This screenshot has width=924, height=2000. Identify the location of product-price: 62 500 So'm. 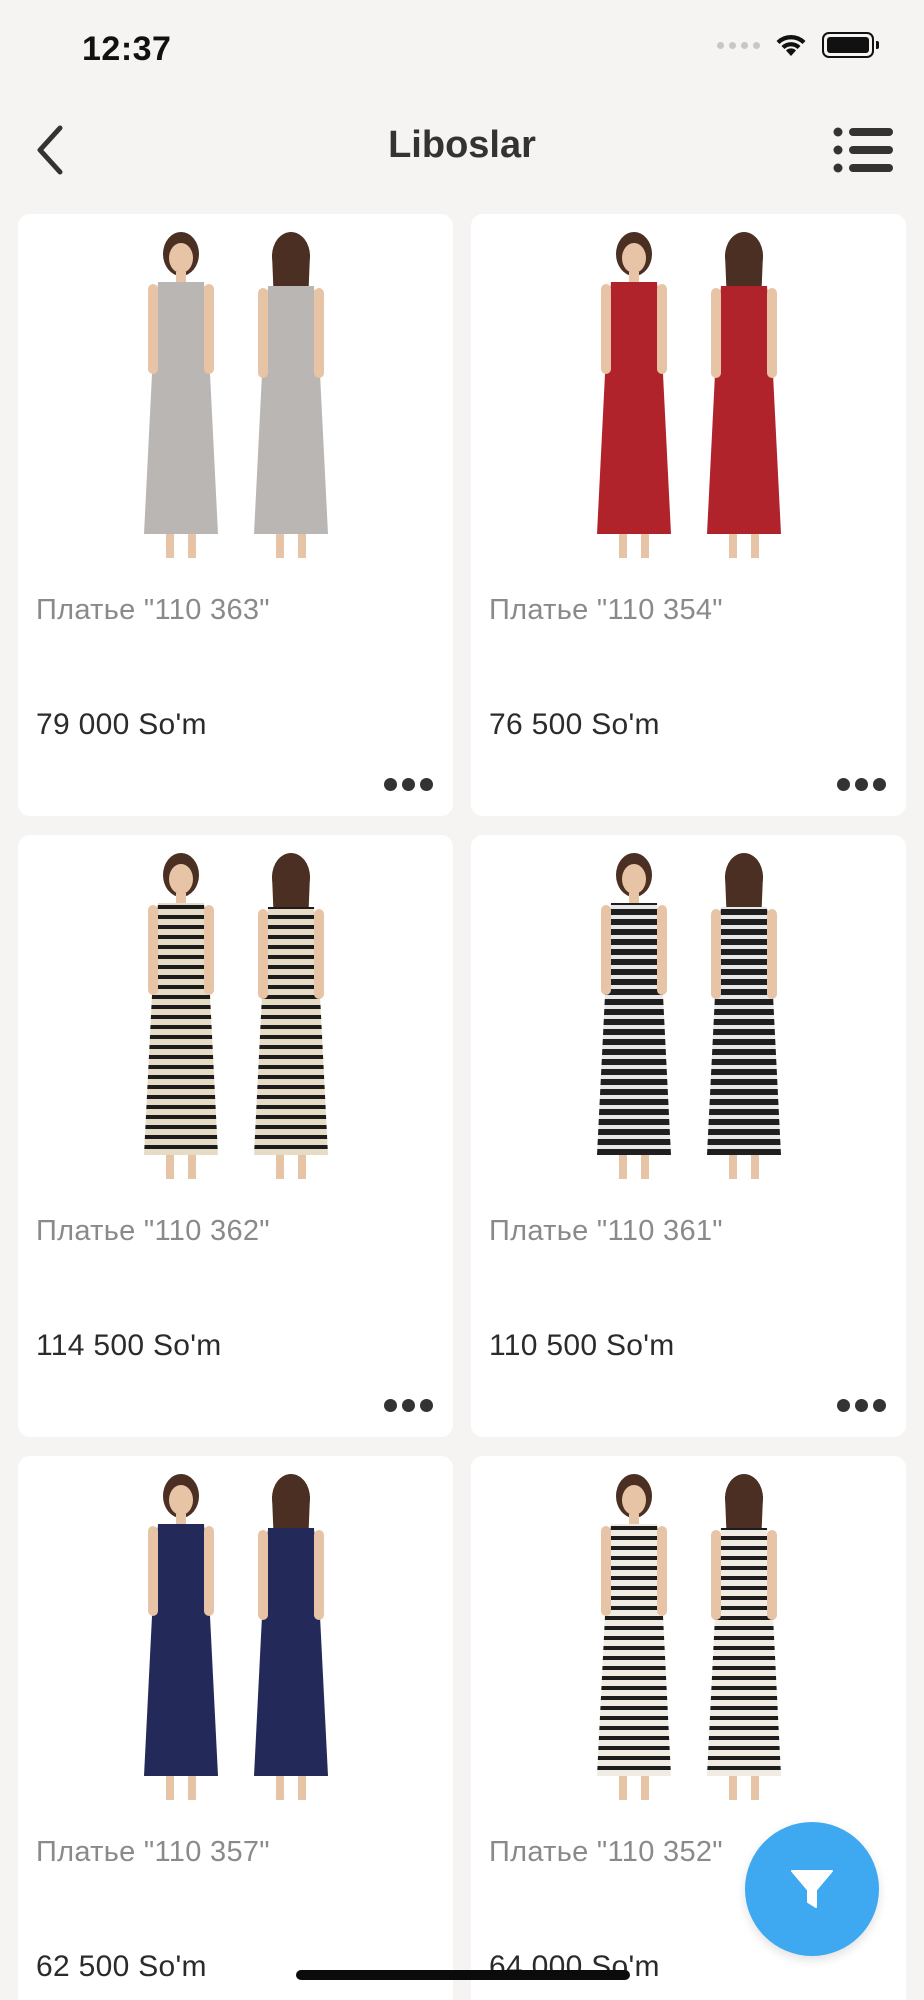
(121, 1966).